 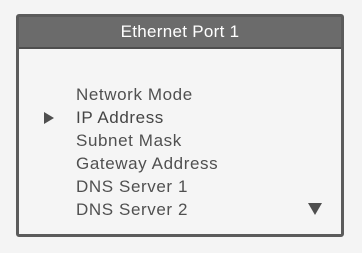 I want to click on menu-item-dns-server-1: DNS Server 1, so click(x=180, y=186).